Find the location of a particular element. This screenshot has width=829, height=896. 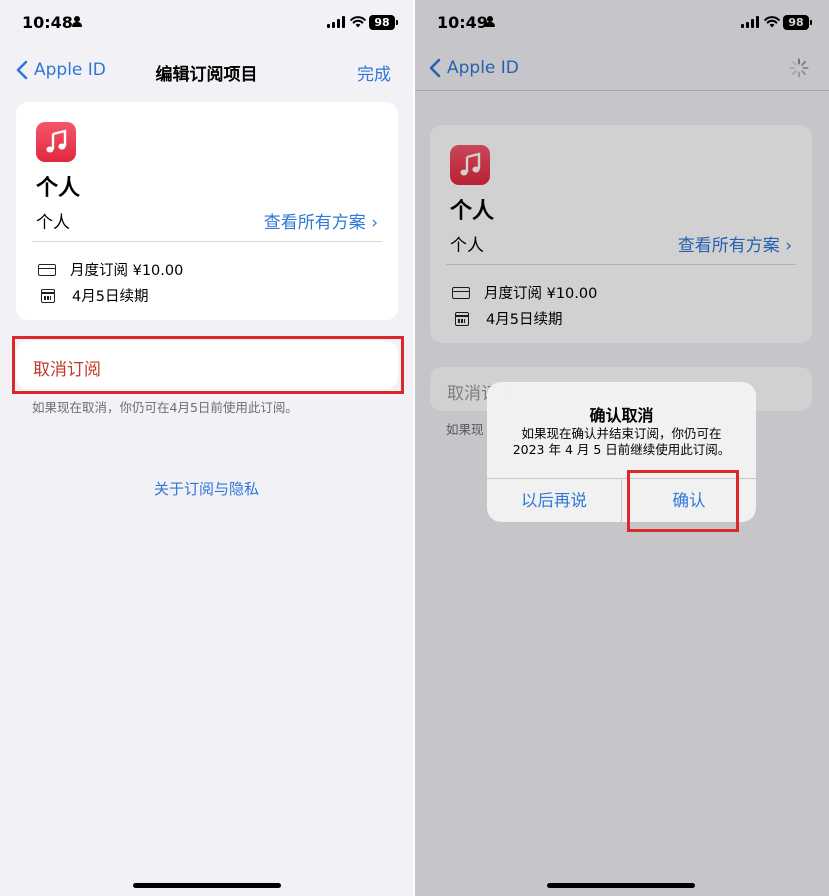

status-bar: 10:48 98 is located at coordinates (206, 23).